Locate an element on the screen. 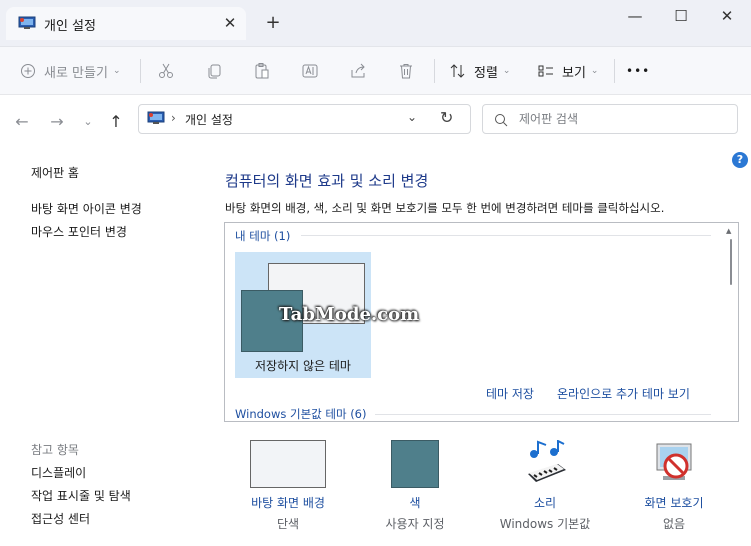 The image size is (751, 546). screen-saver-item: 화면 보호기 없음 is located at coordinates (674, 486).